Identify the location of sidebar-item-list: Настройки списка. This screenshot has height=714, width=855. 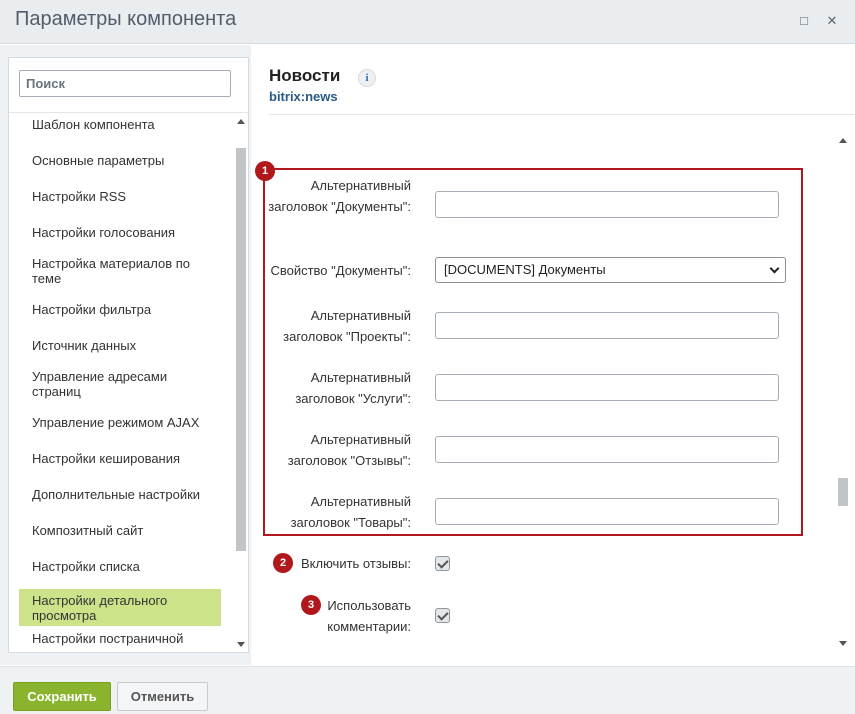
(120, 566).